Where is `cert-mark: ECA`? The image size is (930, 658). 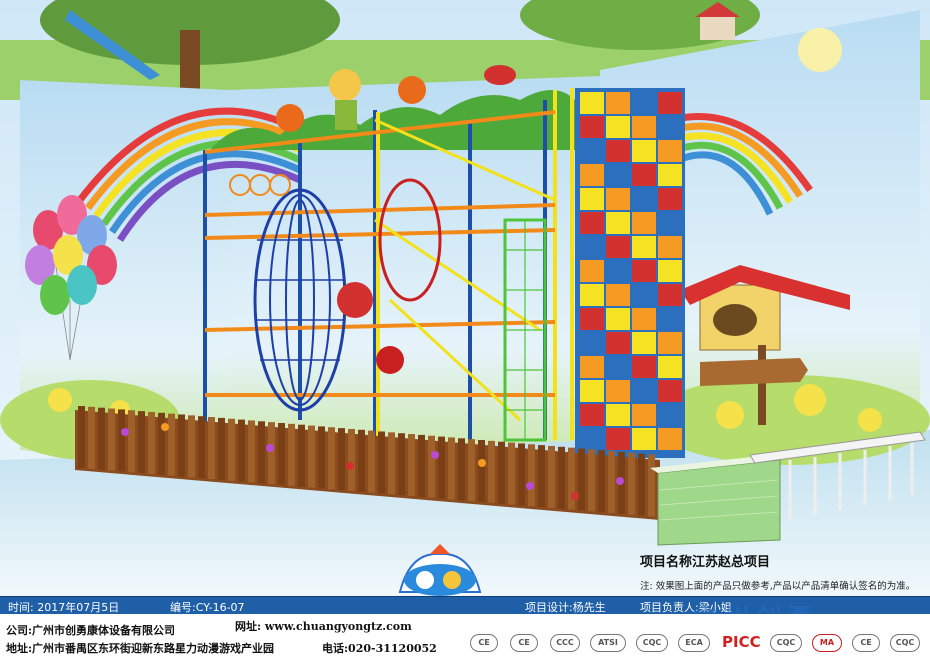 cert-mark: ECA is located at coordinates (694, 643).